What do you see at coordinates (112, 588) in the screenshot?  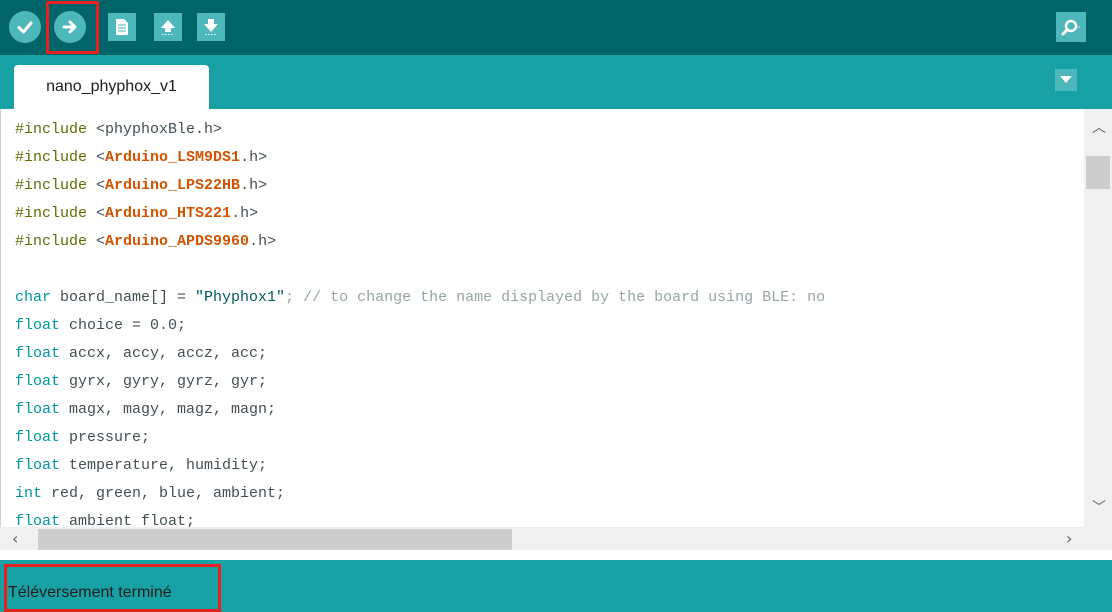 I see `status-highlight` at bounding box center [112, 588].